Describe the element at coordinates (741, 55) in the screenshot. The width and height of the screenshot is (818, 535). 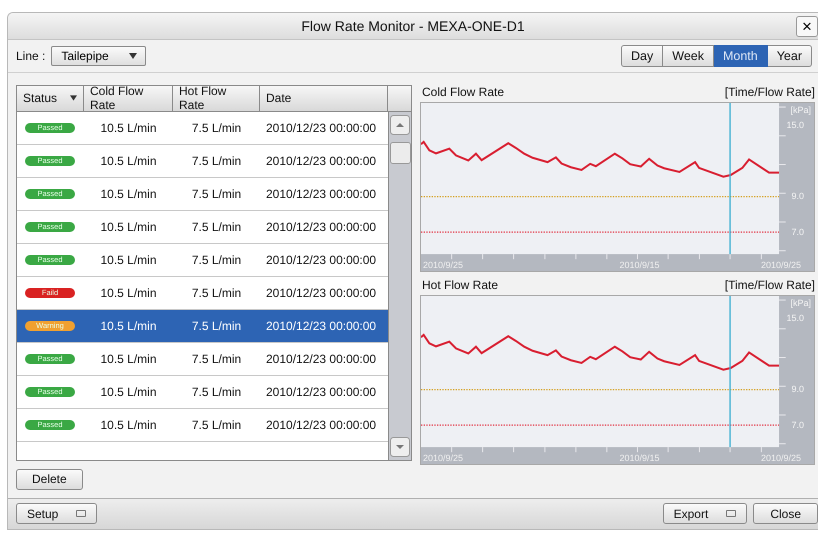
I see `period-tab: Month` at that location.